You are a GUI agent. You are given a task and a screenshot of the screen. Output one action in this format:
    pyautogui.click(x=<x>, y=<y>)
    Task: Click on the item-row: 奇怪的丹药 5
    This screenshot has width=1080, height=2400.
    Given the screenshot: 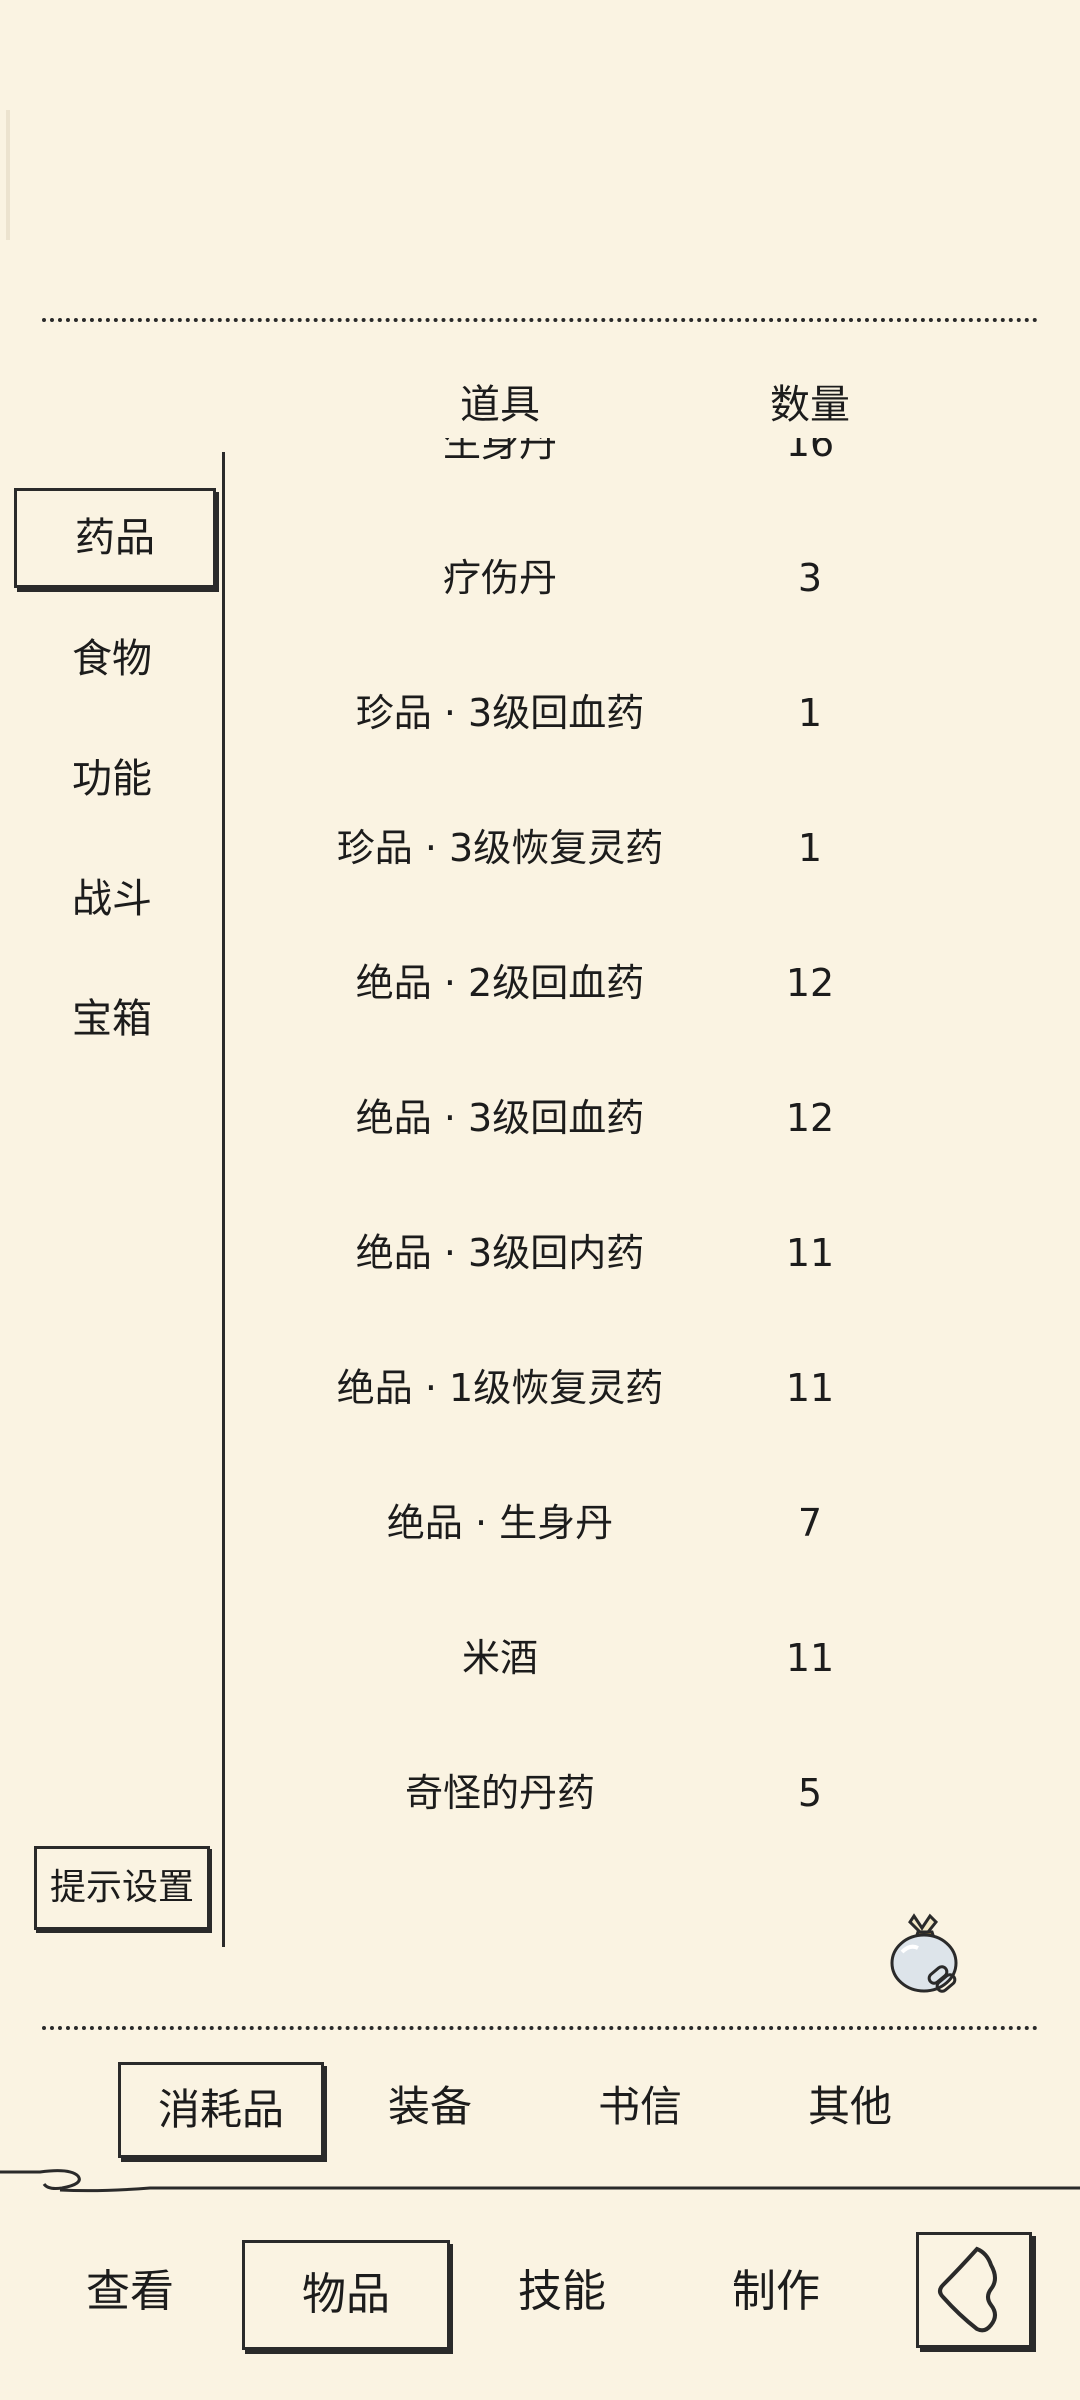 What is the action you would take?
    pyautogui.click(x=655, y=1793)
    